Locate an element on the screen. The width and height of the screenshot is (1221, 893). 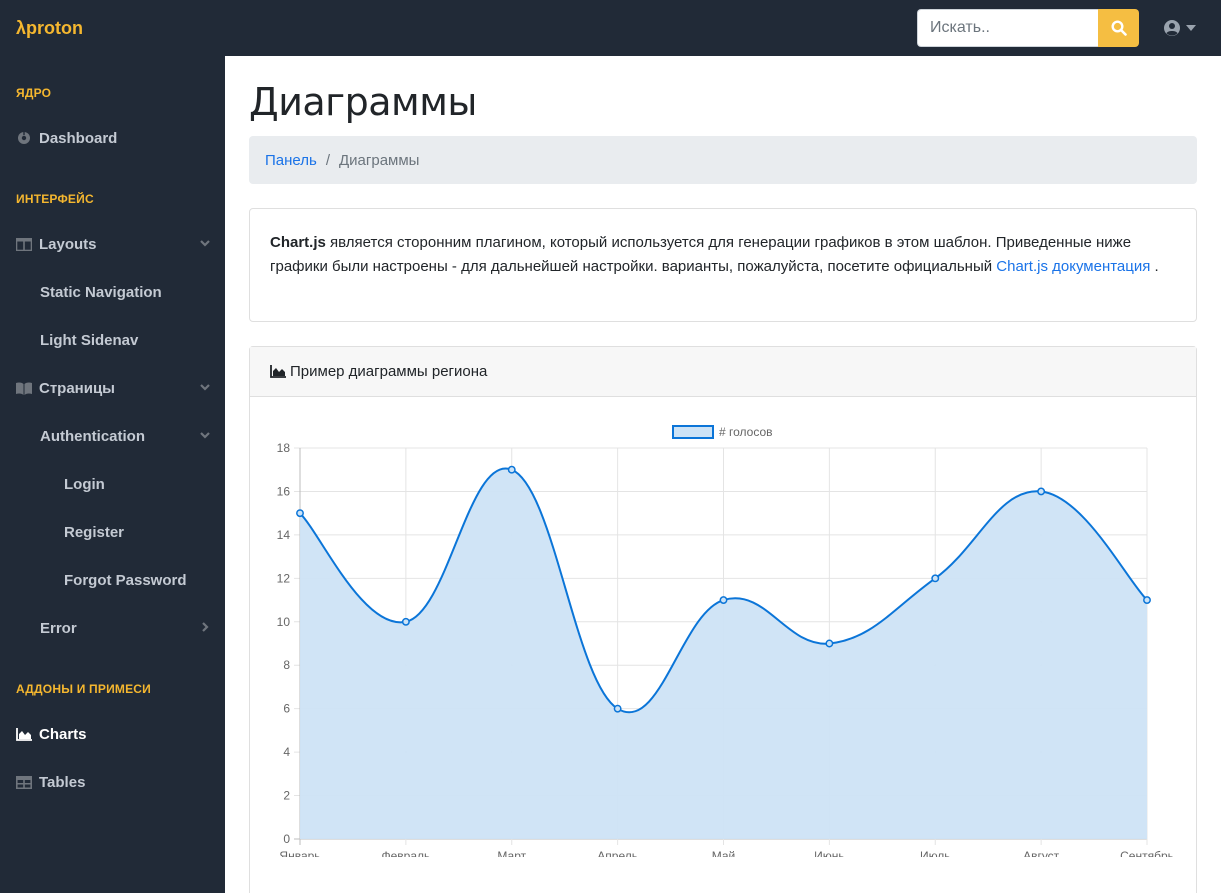
sidebar-item-label: Authentication is located at coordinates (92, 436).